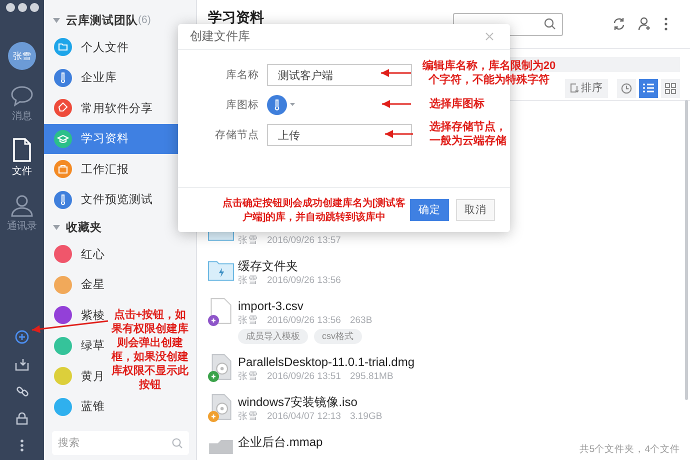 This screenshot has width=690, height=460. What do you see at coordinates (304, 417) in the screenshot?
I see `file-date: 2016/04/07 12:13` at bounding box center [304, 417].